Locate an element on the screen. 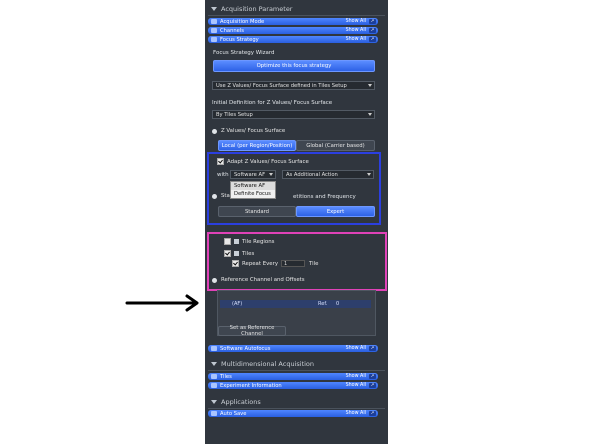 The width and height of the screenshot is (592, 444). tiles-checkbox is located at coordinates (227, 253).